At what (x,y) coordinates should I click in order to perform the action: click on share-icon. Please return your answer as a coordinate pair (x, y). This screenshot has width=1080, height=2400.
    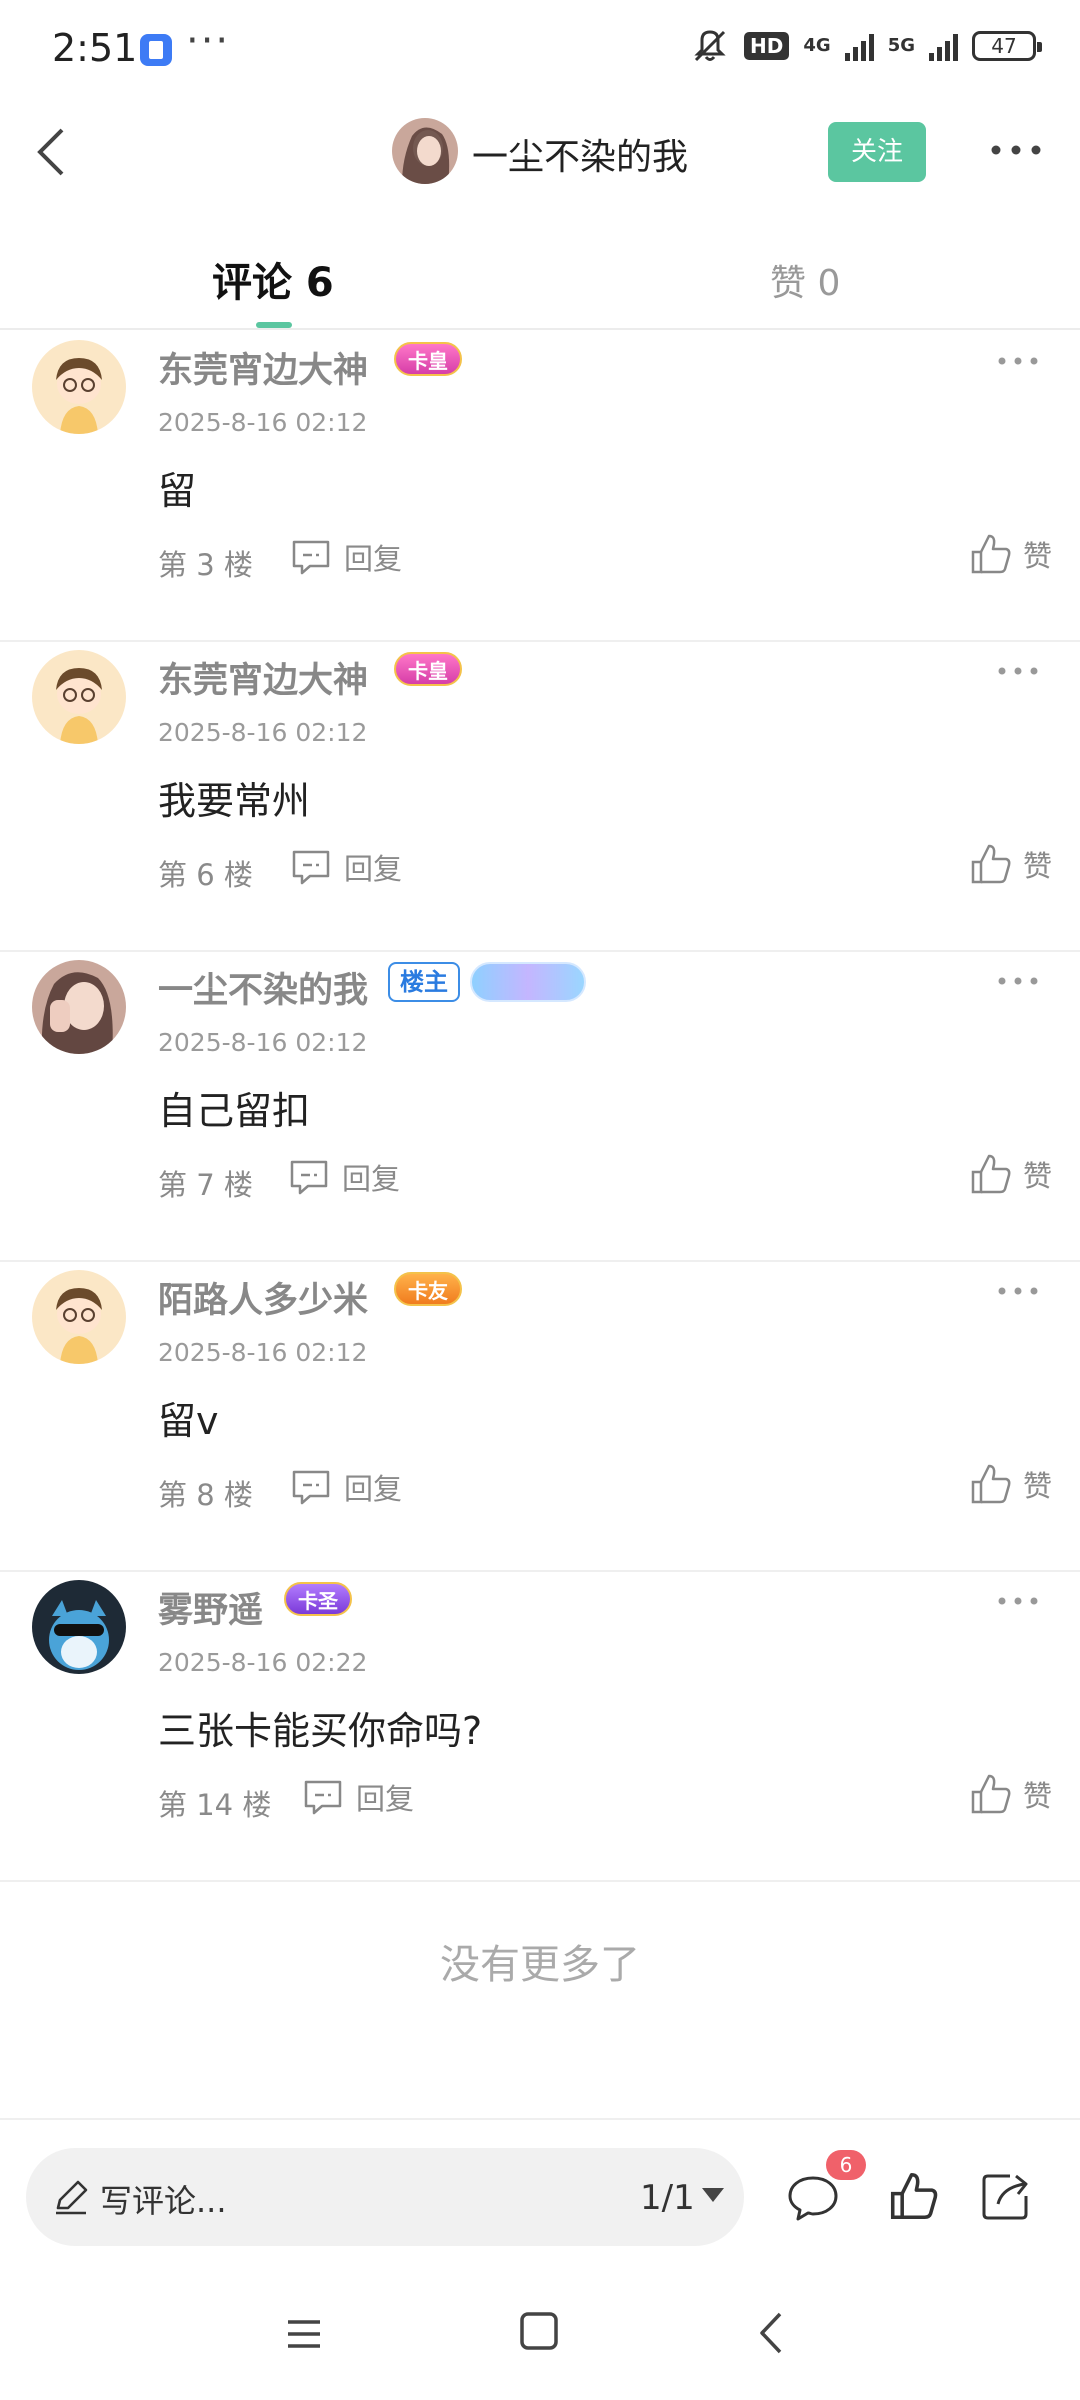
    Looking at the image, I should click on (1006, 2196).